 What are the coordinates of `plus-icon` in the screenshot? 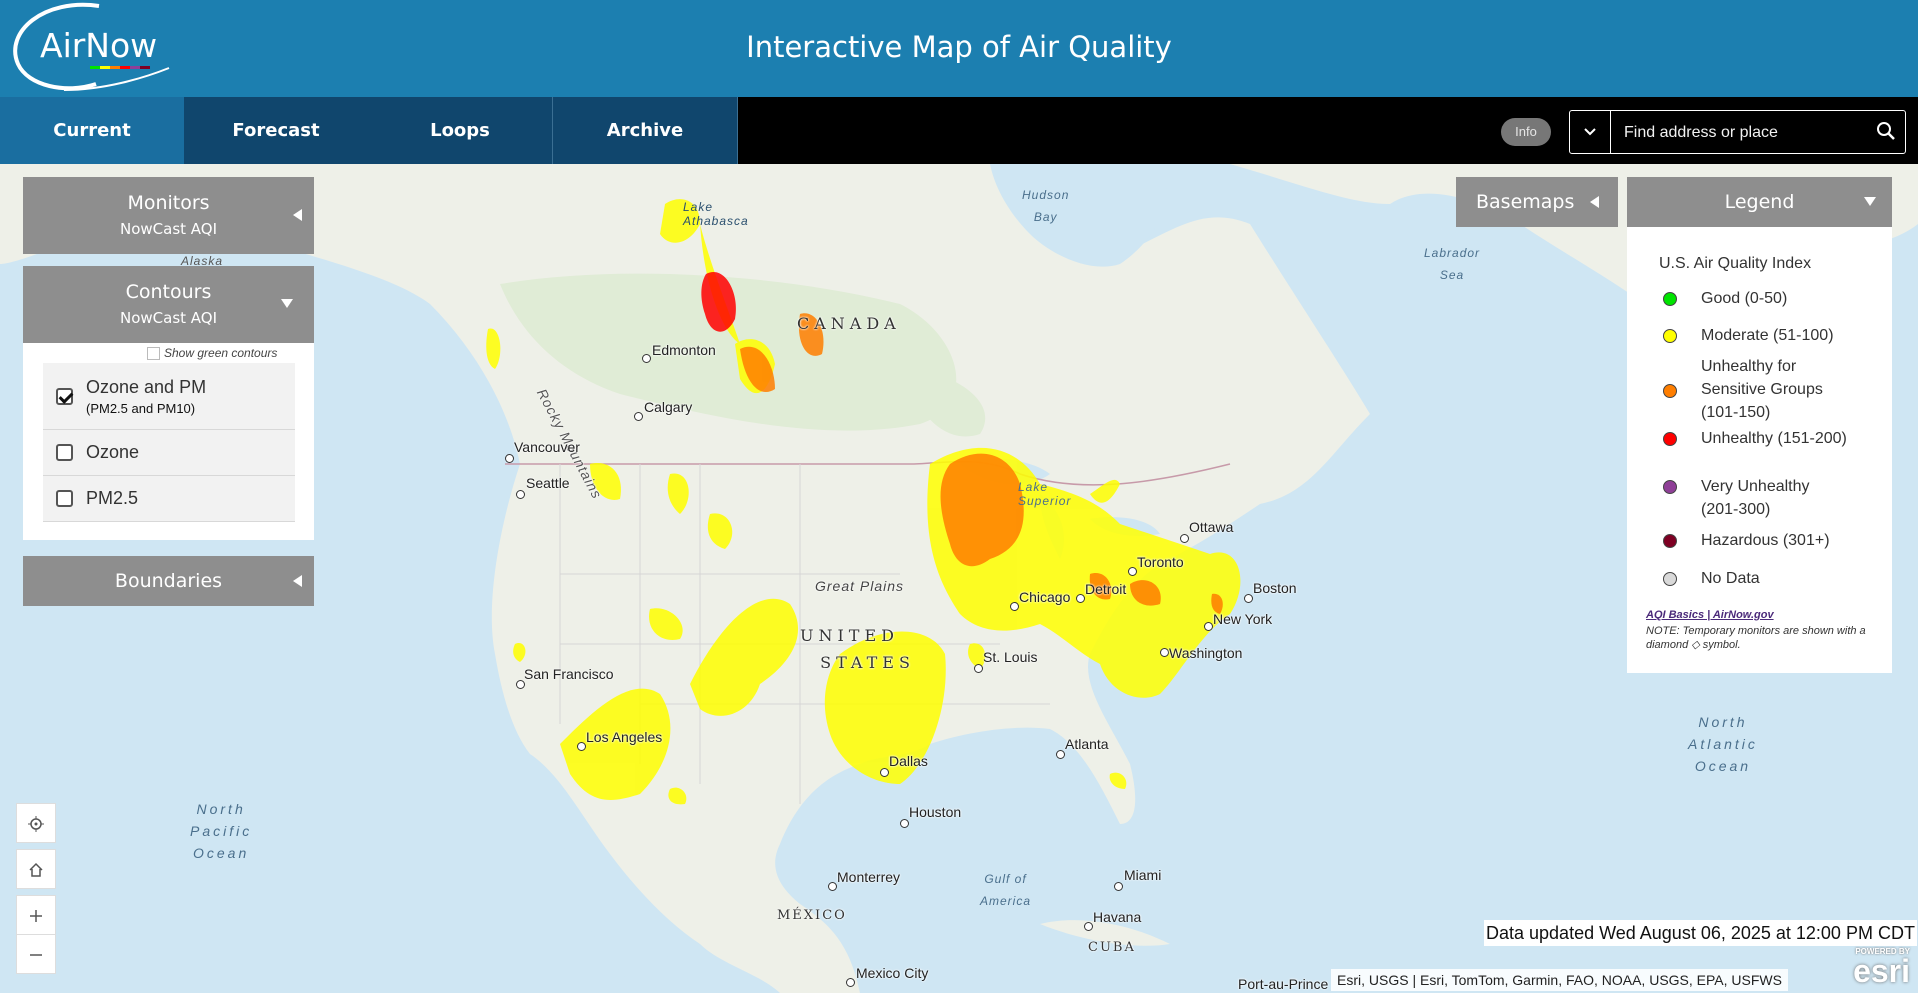 It's located at (36, 916).